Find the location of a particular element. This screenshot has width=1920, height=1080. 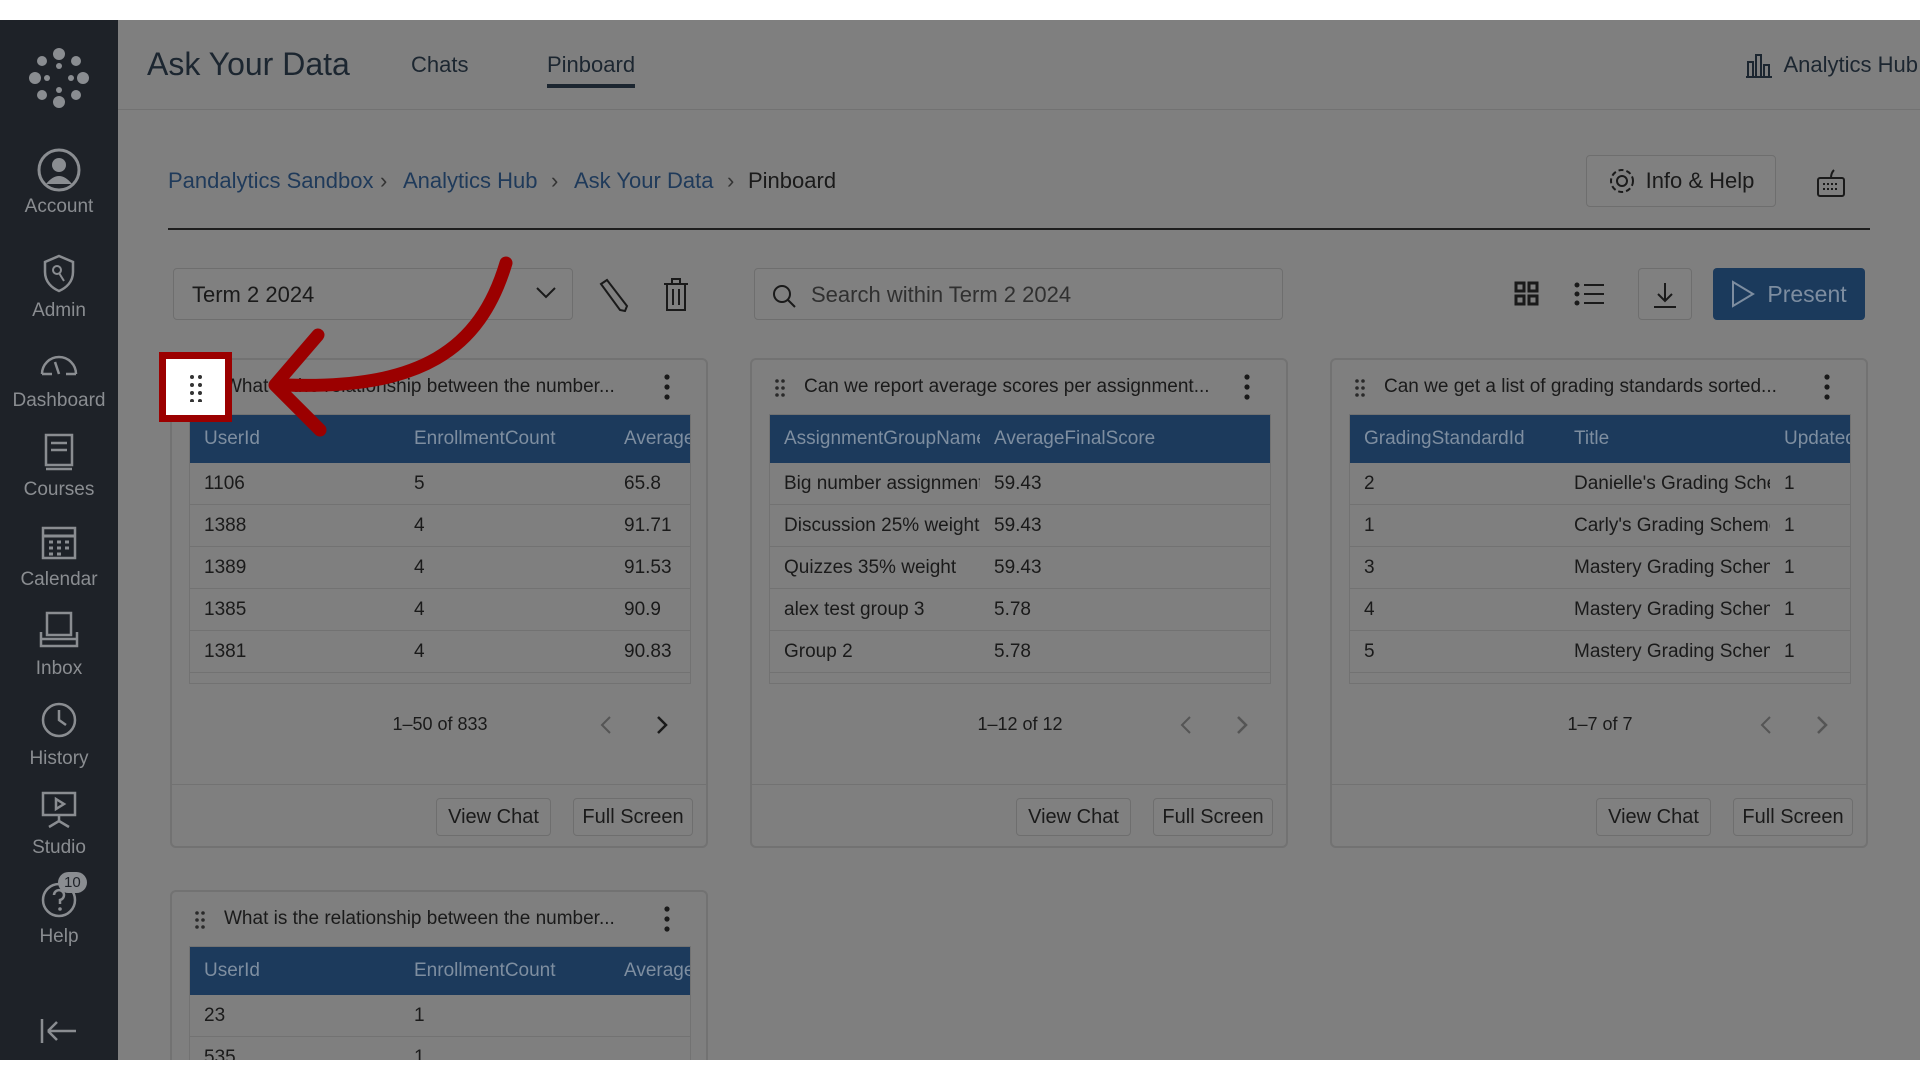

column-header: Title is located at coordinates (1665, 439).